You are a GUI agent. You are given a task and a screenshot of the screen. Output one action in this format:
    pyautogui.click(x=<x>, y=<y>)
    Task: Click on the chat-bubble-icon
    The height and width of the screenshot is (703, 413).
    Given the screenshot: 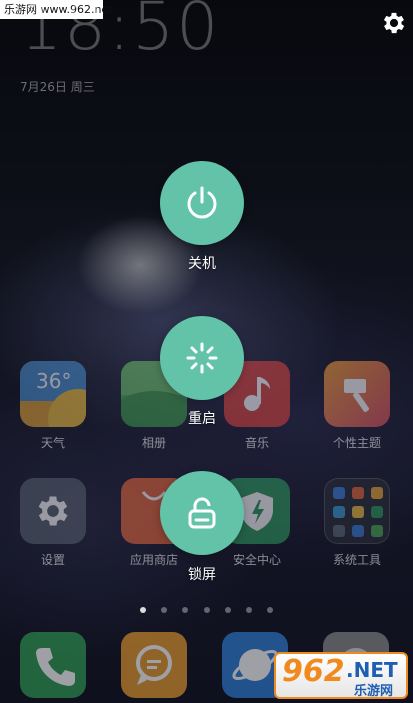 What is the action you would take?
    pyautogui.click(x=154, y=665)
    